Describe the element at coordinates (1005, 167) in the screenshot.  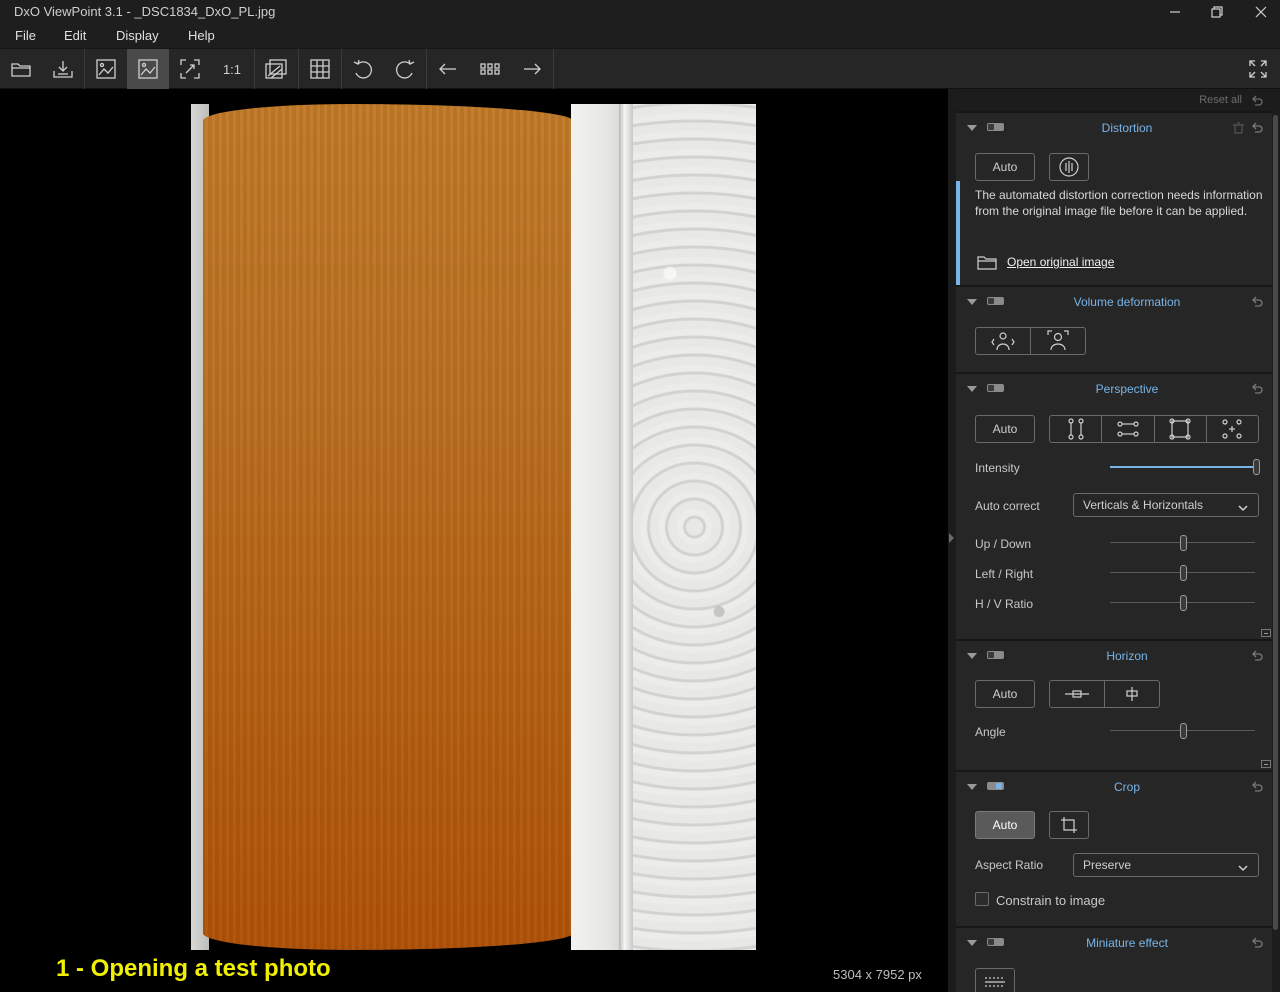
I see `distortion-auto-button: Auto` at that location.